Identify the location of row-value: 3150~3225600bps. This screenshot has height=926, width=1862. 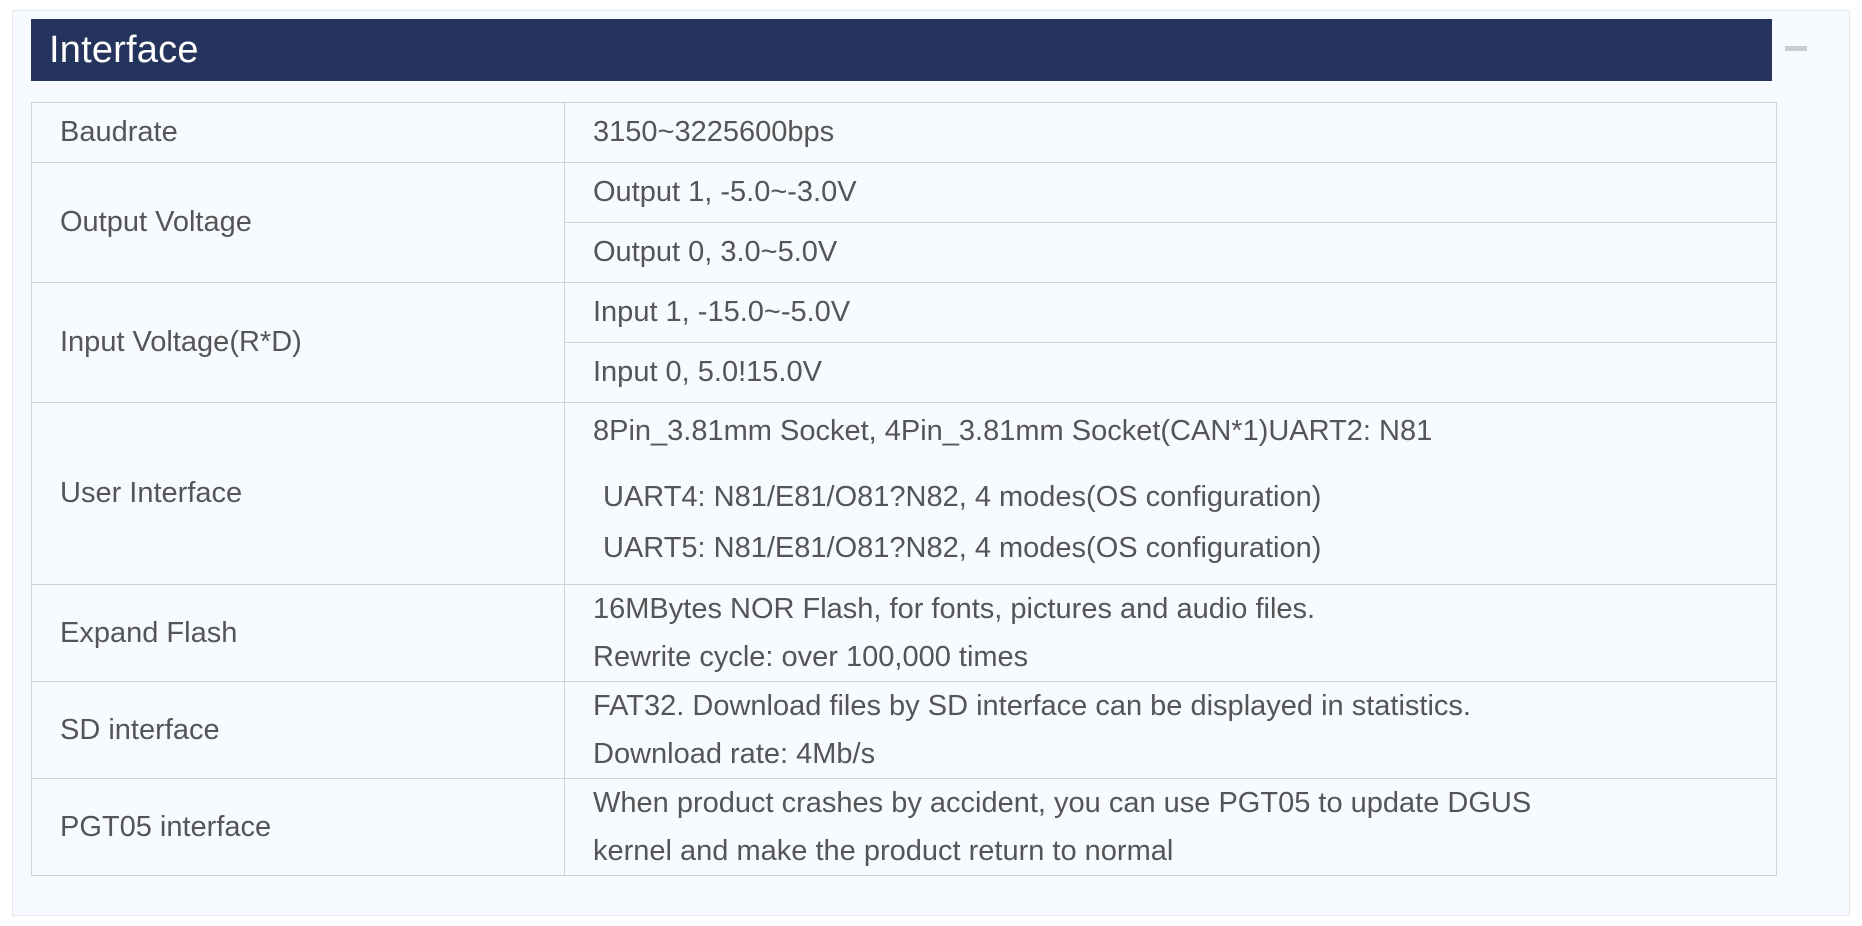
(1170, 132).